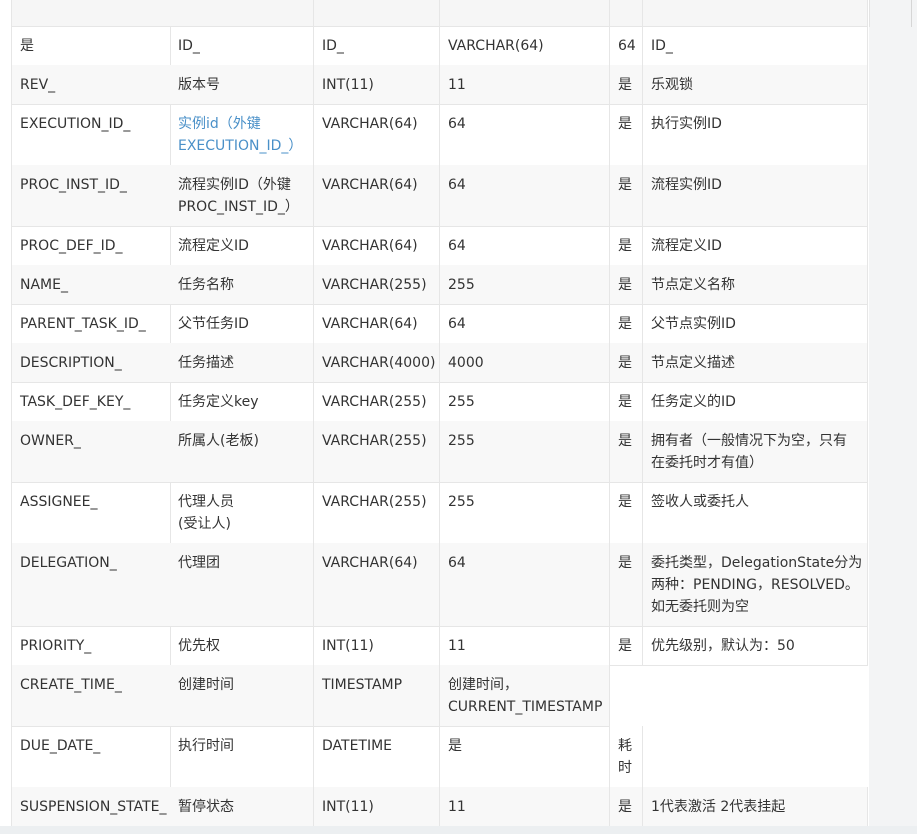 Image resolution: width=917 pixels, height=834 pixels. What do you see at coordinates (755, 324) in the screenshot?
I see `table-cell: 父节点实例ID` at bounding box center [755, 324].